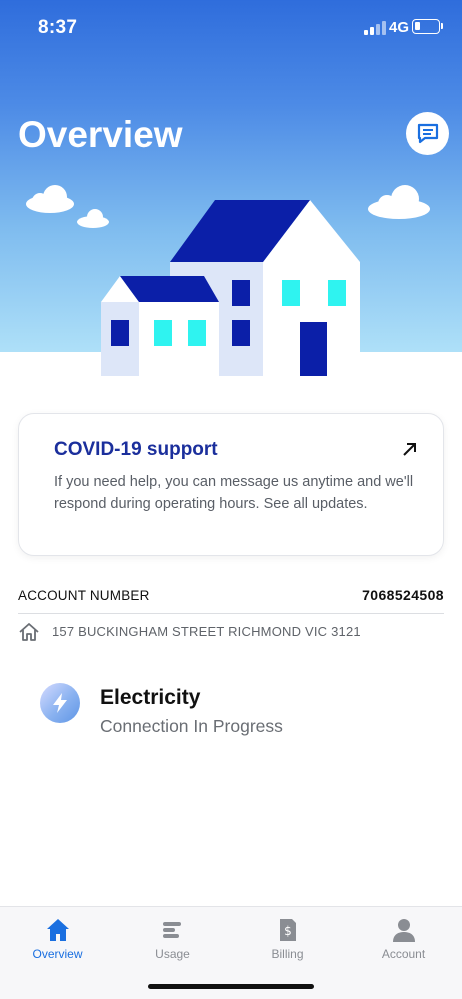 This screenshot has width=462, height=999. Describe the element at coordinates (403, 930) in the screenshot. I see `account-icon` at that location.